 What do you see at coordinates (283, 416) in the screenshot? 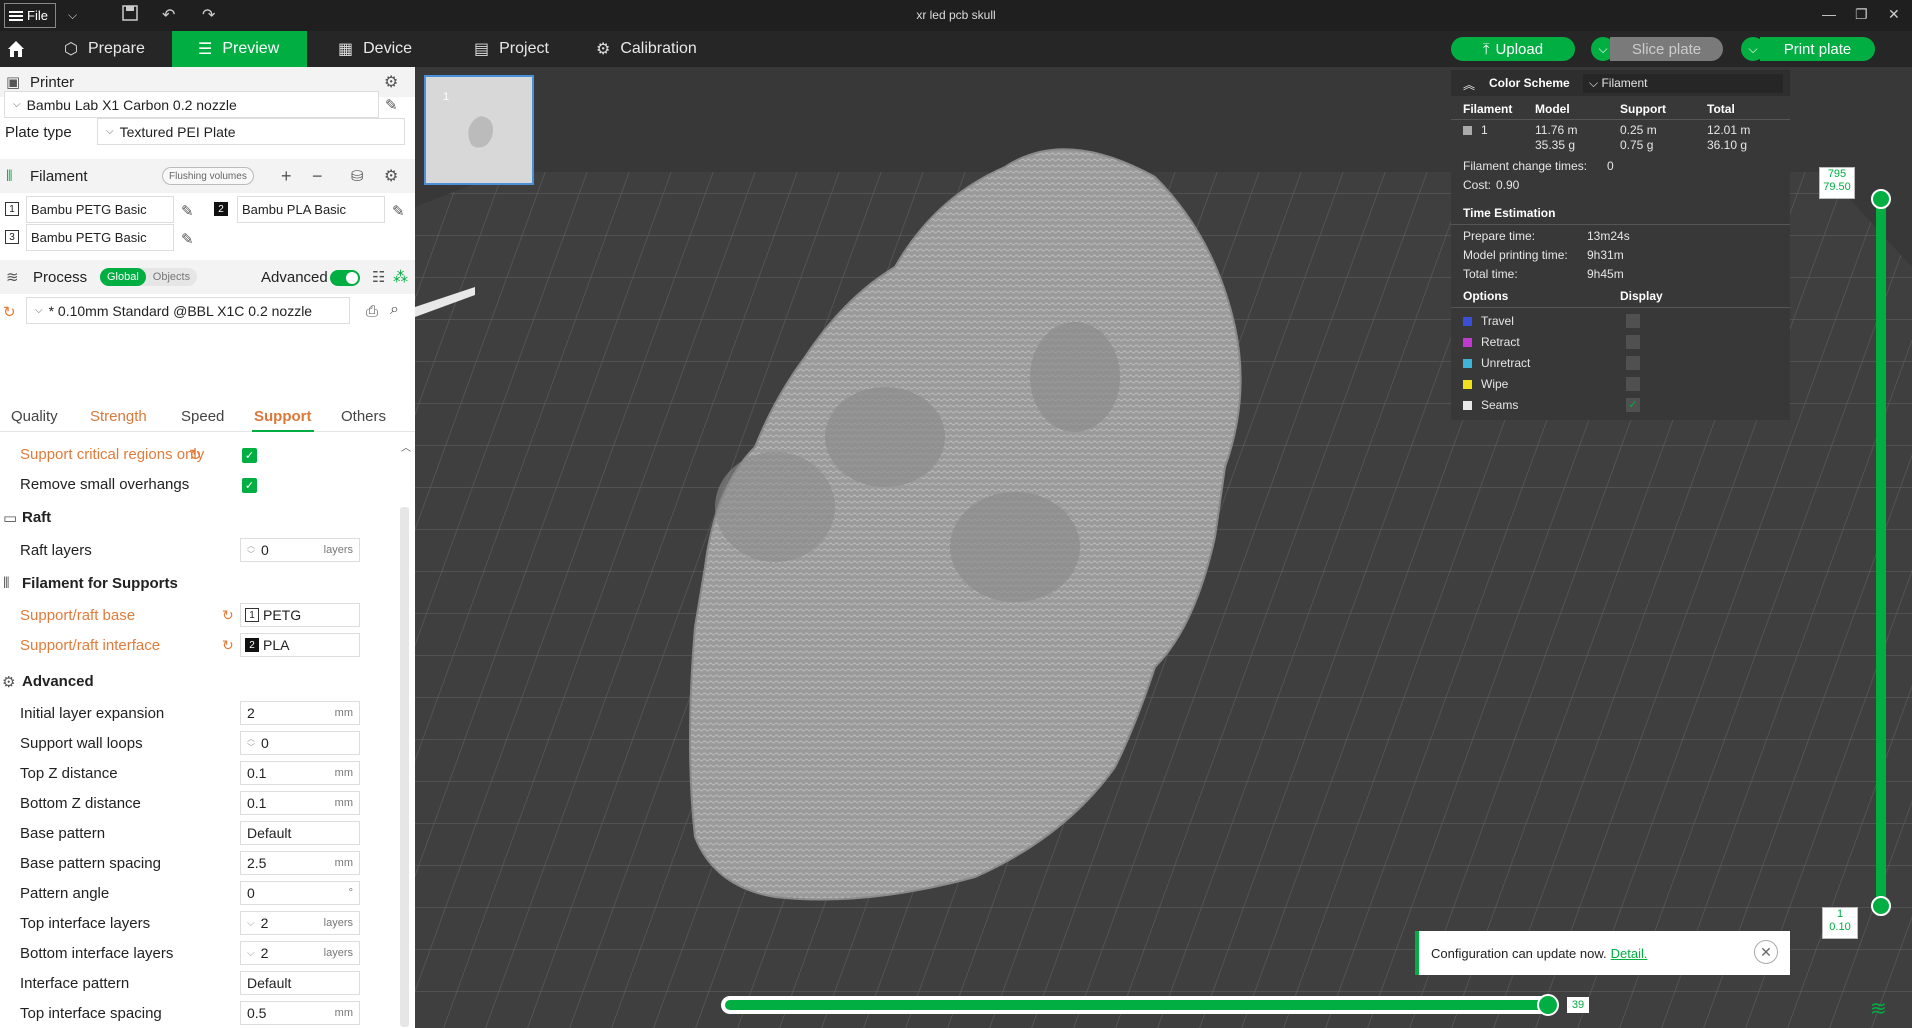
I see `tab-support: Support` at bounding box center [283, 416].